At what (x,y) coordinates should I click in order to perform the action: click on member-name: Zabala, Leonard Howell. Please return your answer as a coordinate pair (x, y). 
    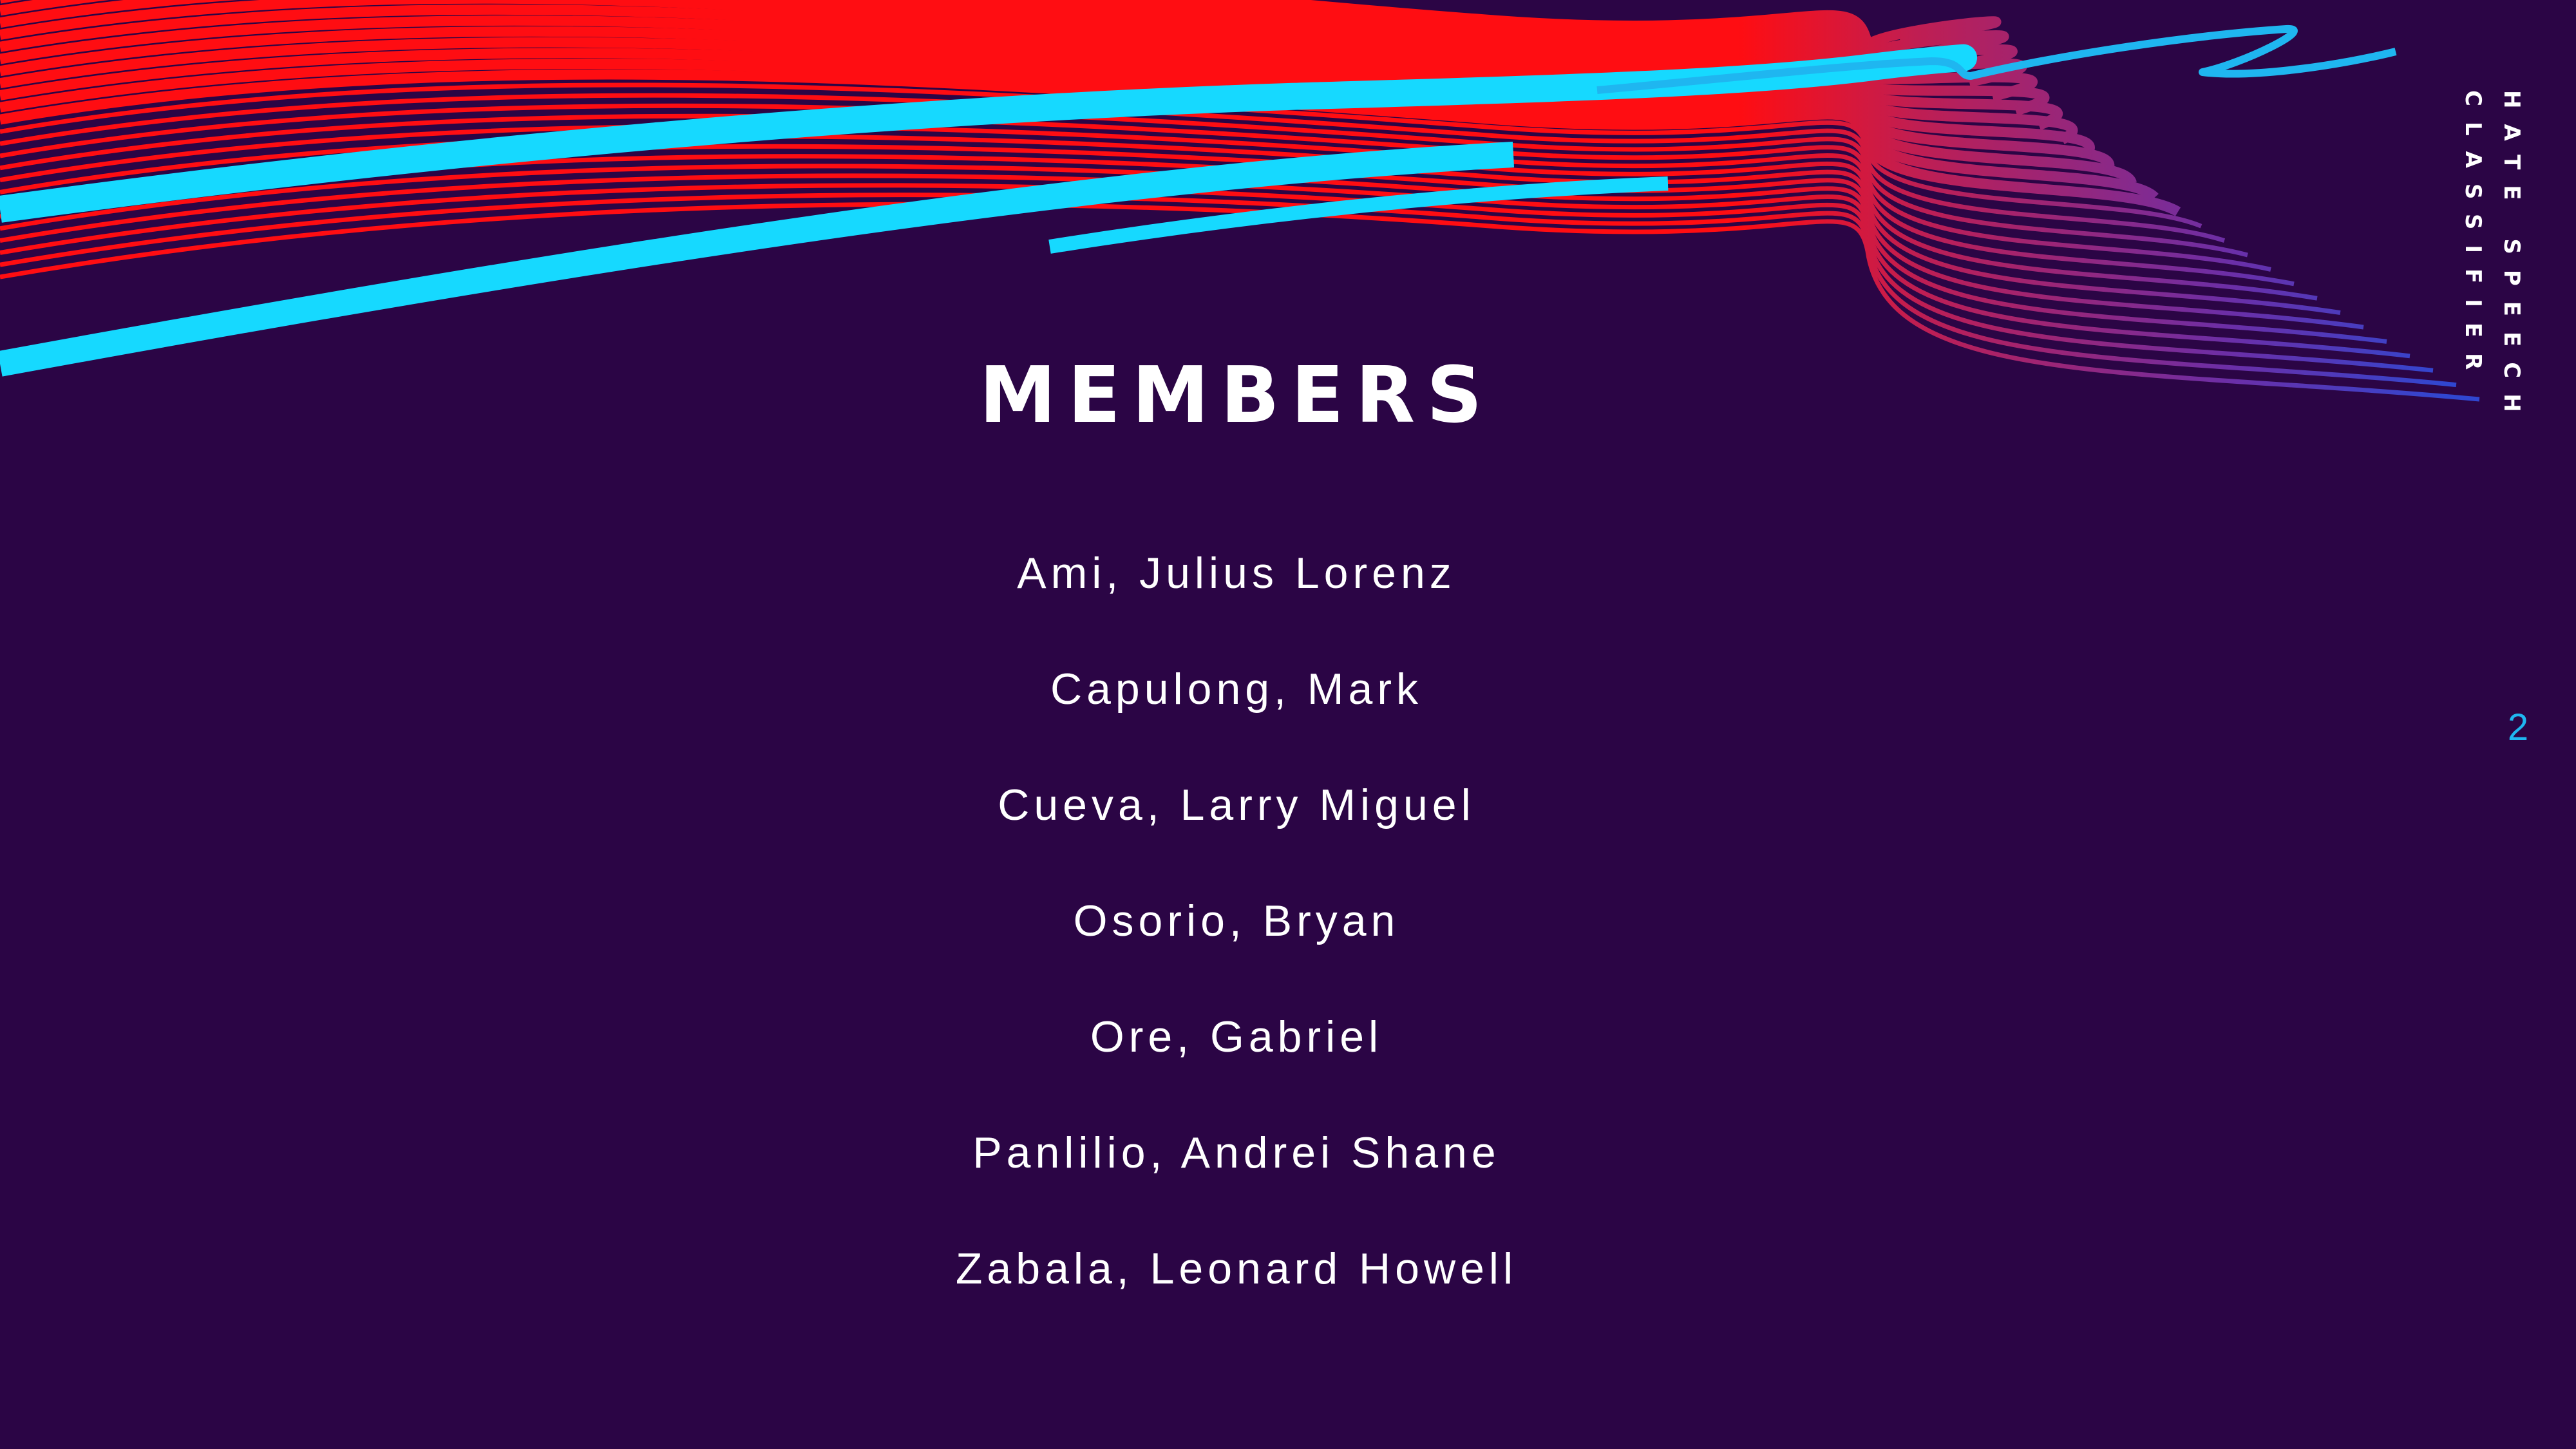
    Looking at the image, I should click on (1236, 1268).